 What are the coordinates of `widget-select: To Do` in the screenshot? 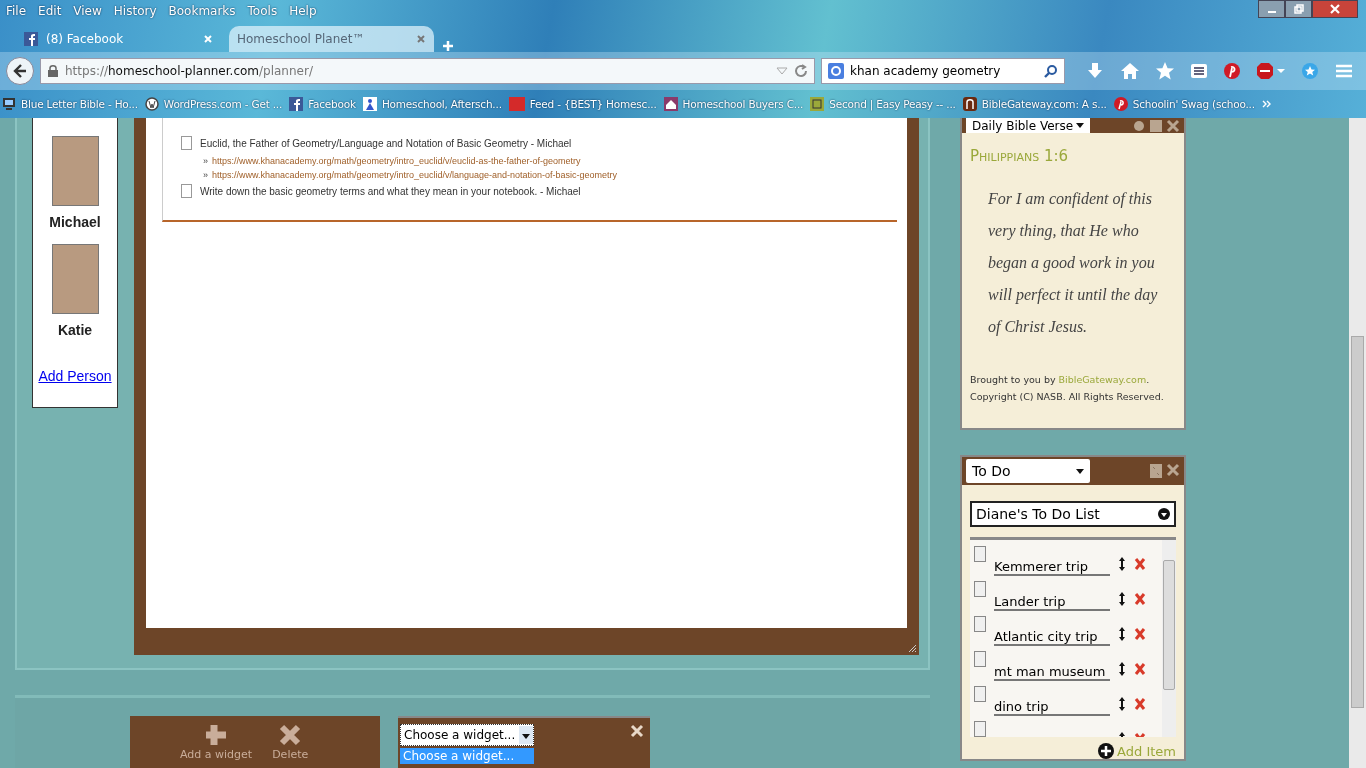 It's located at (1028, 471).